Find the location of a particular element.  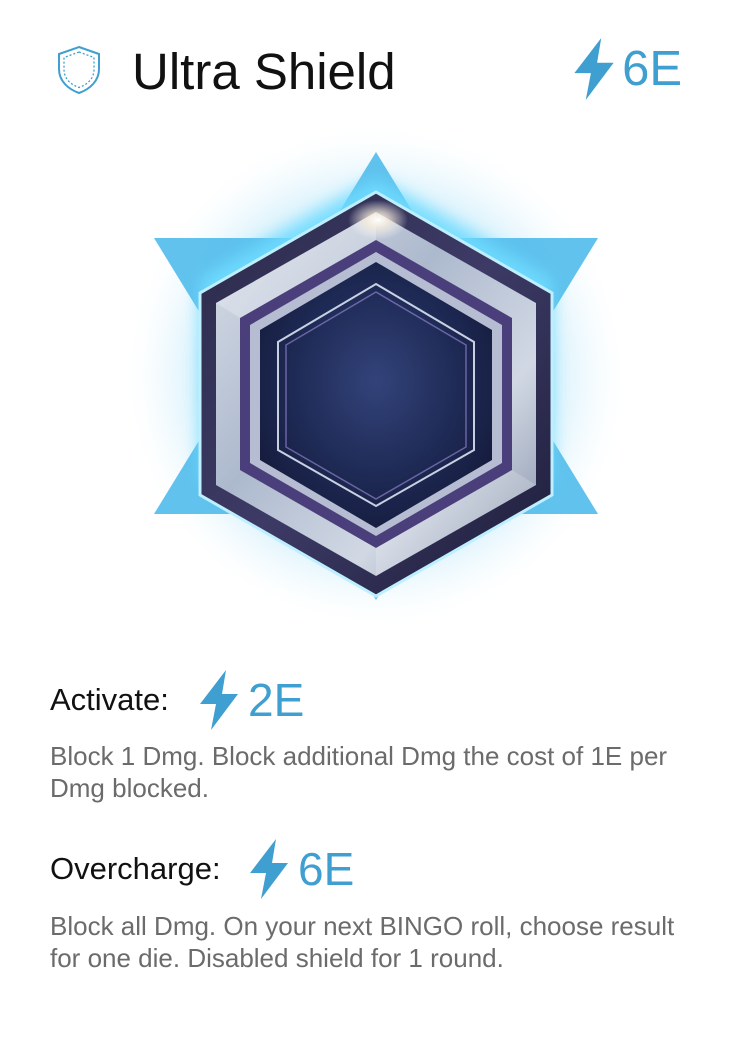

card-header: Ultra Shield 6E is located at coordinates (372, 71).